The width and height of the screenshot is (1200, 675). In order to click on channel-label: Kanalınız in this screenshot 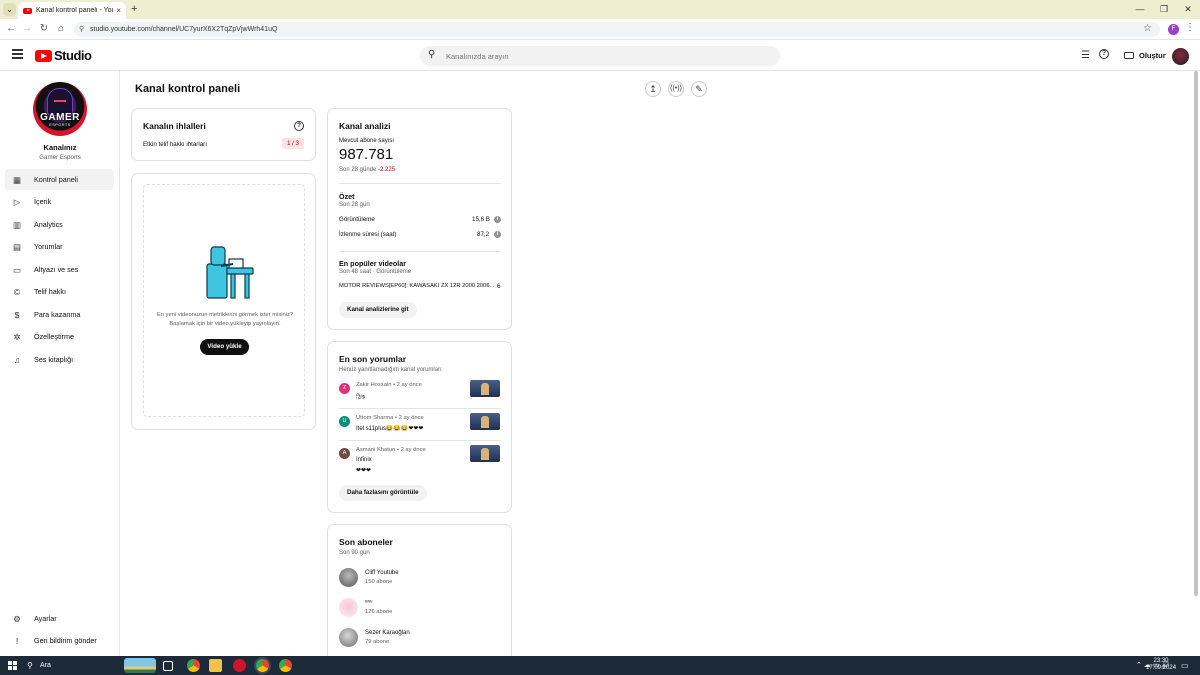, I will do `click(60, 147)`.